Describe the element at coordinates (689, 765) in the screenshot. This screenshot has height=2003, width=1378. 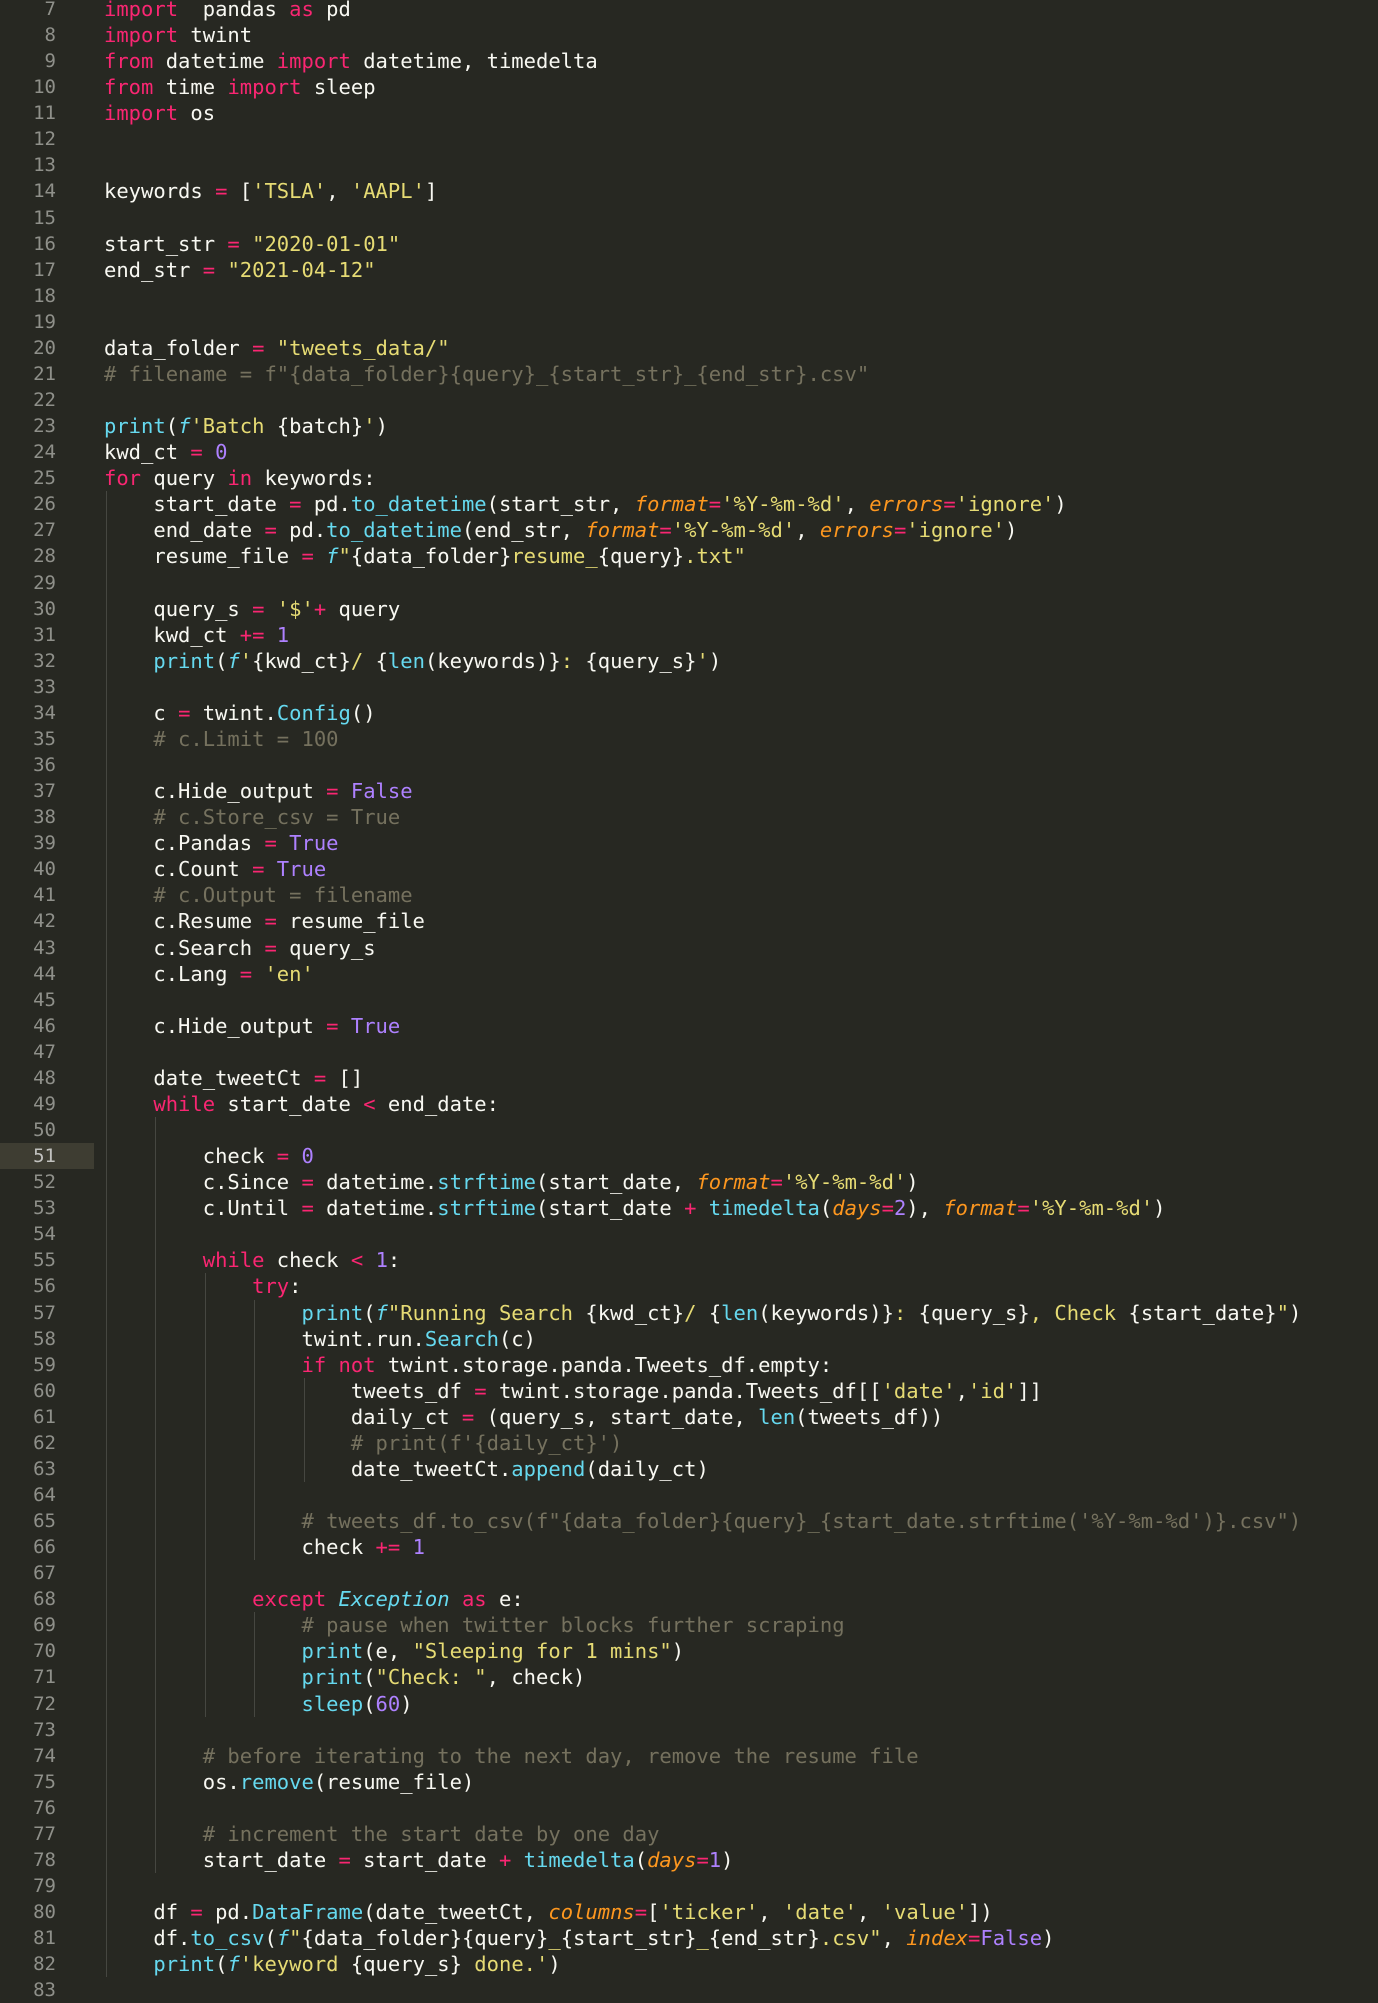
I see `code-line: 36` at that location.